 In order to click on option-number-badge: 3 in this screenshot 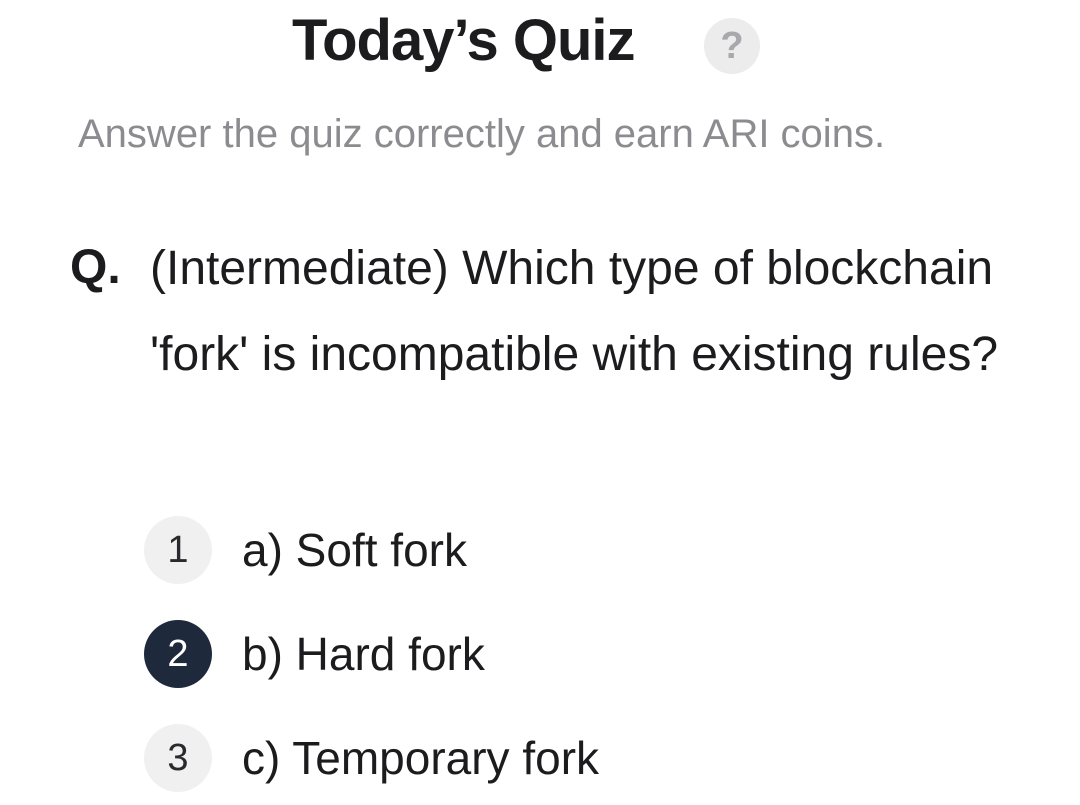, I will do `click(178, 758)`.